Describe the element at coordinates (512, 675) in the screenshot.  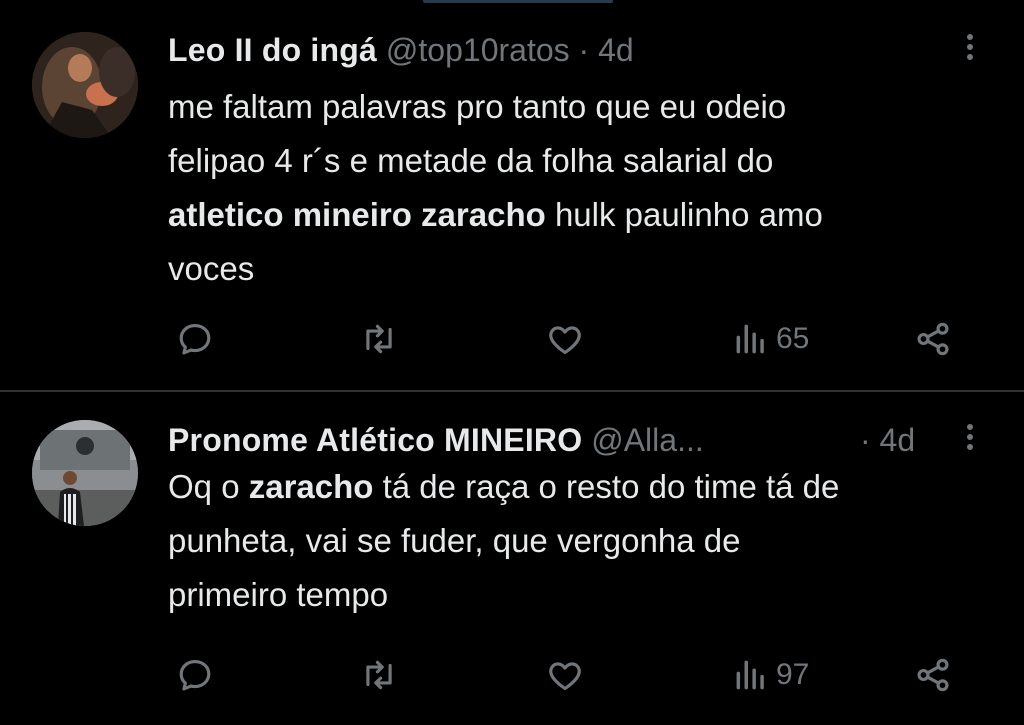
I see `action-bar: 97` at that location.